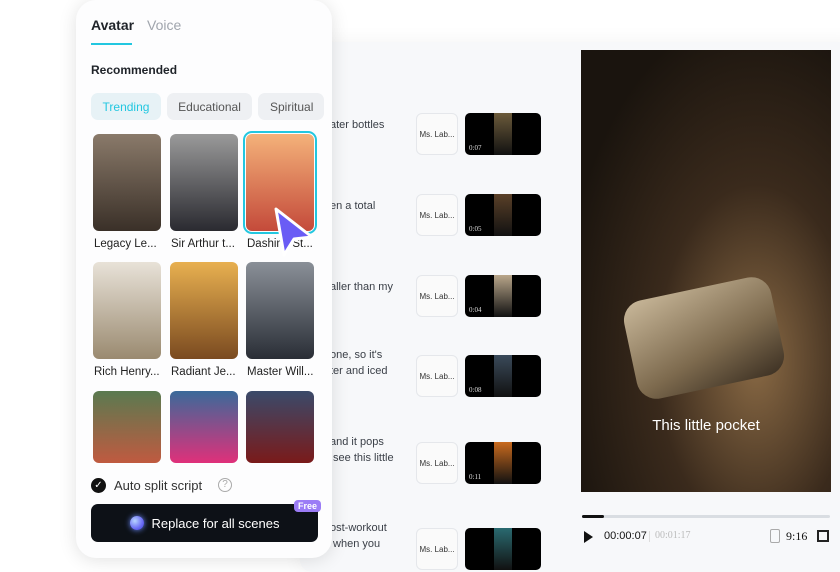 The width and height of the screenshot is (840, 572). Describe the element at coordinates (796, 536) in the screenshot. I see `aspect-ratio: 9:16` at that location.